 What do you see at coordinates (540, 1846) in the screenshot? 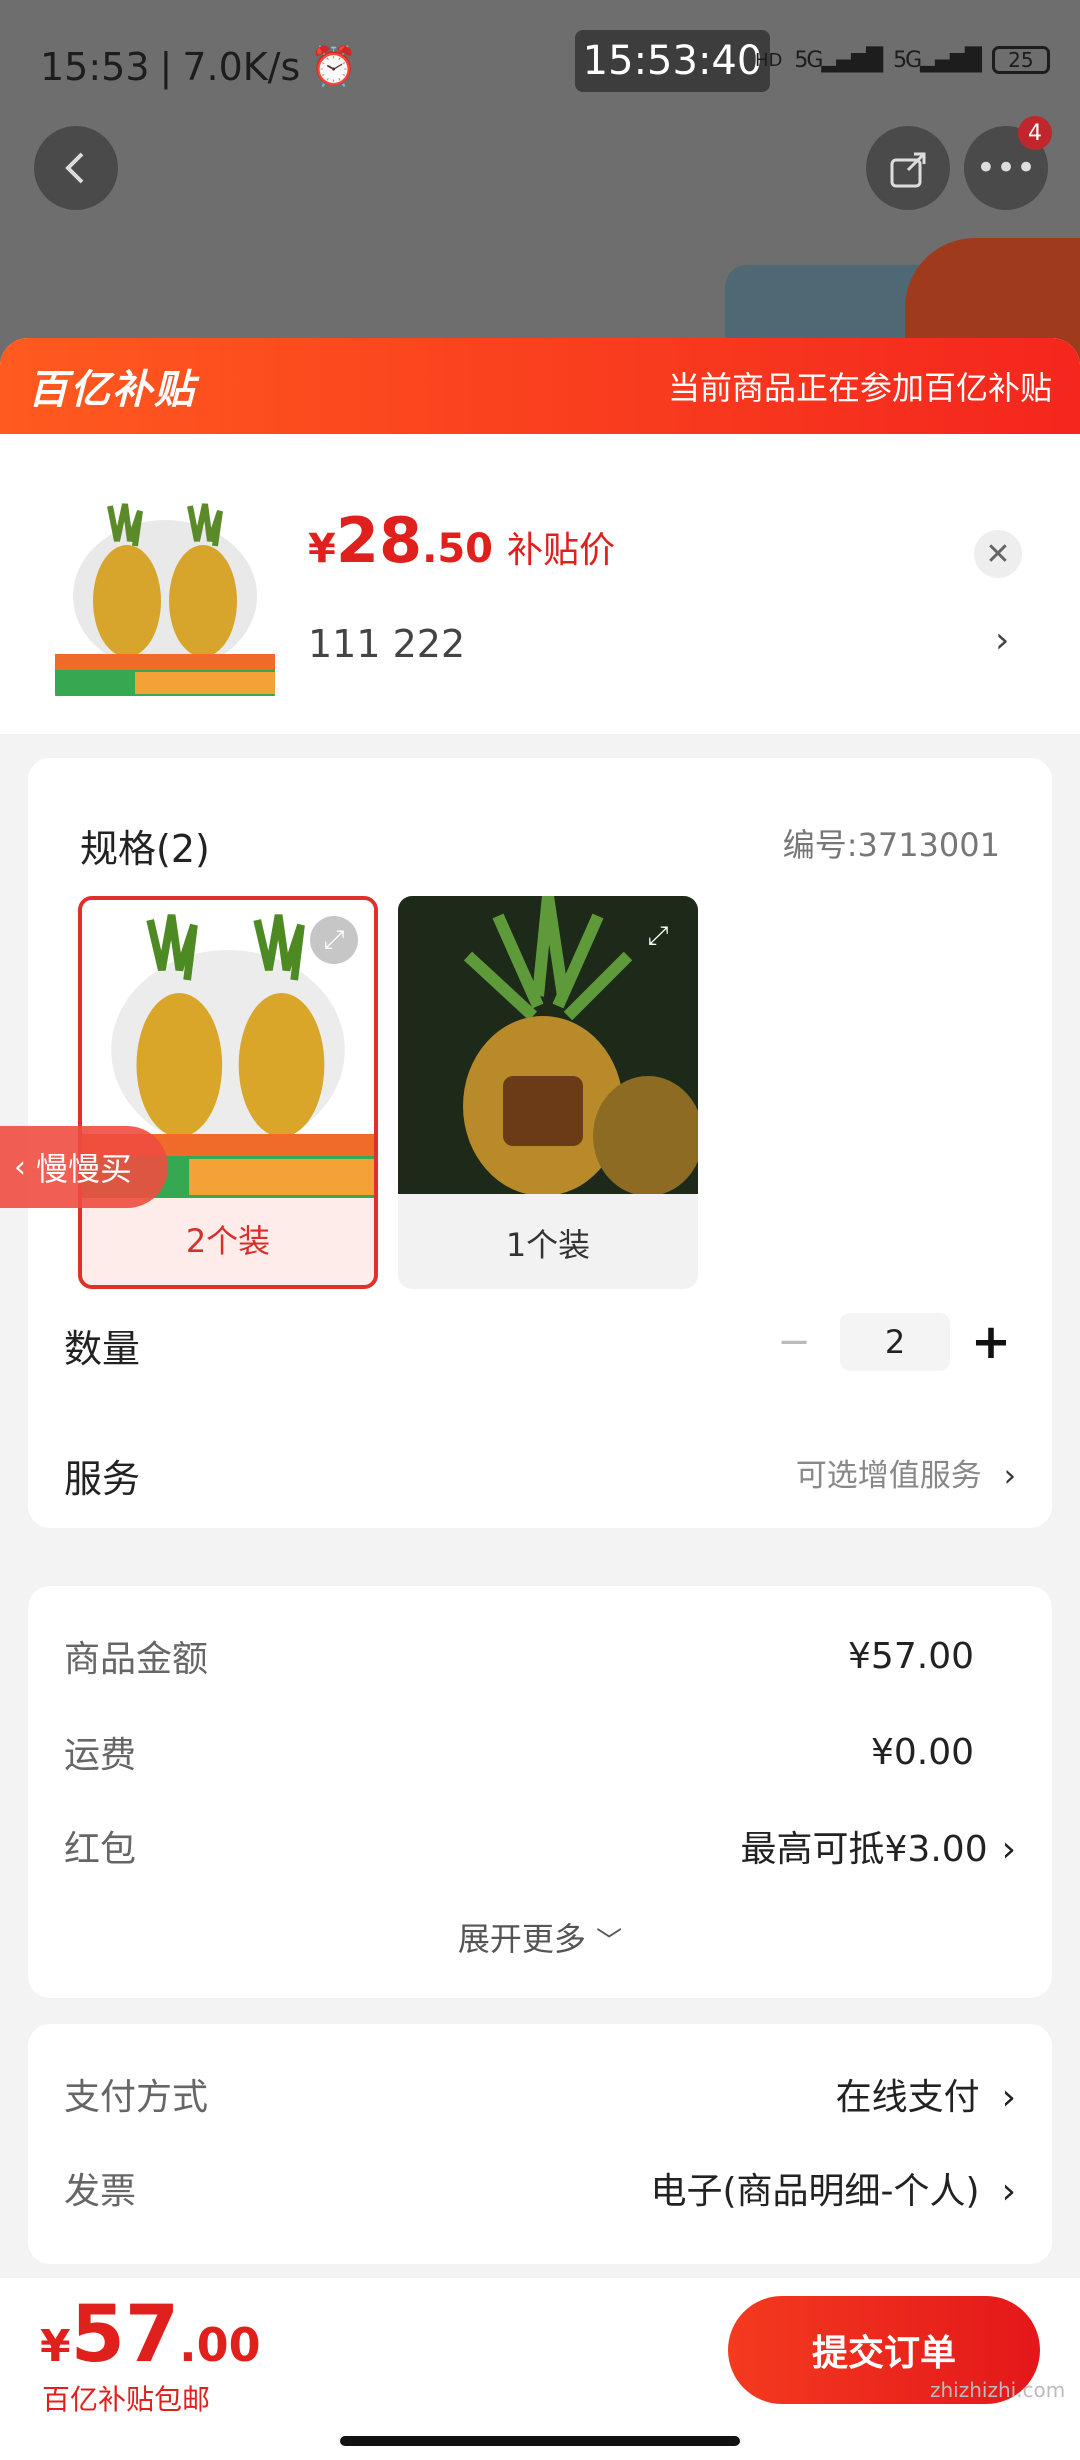
I see `red-packet-row: 红包 最高可抵¥3.00 ›` at bounding box center [540, 1846].